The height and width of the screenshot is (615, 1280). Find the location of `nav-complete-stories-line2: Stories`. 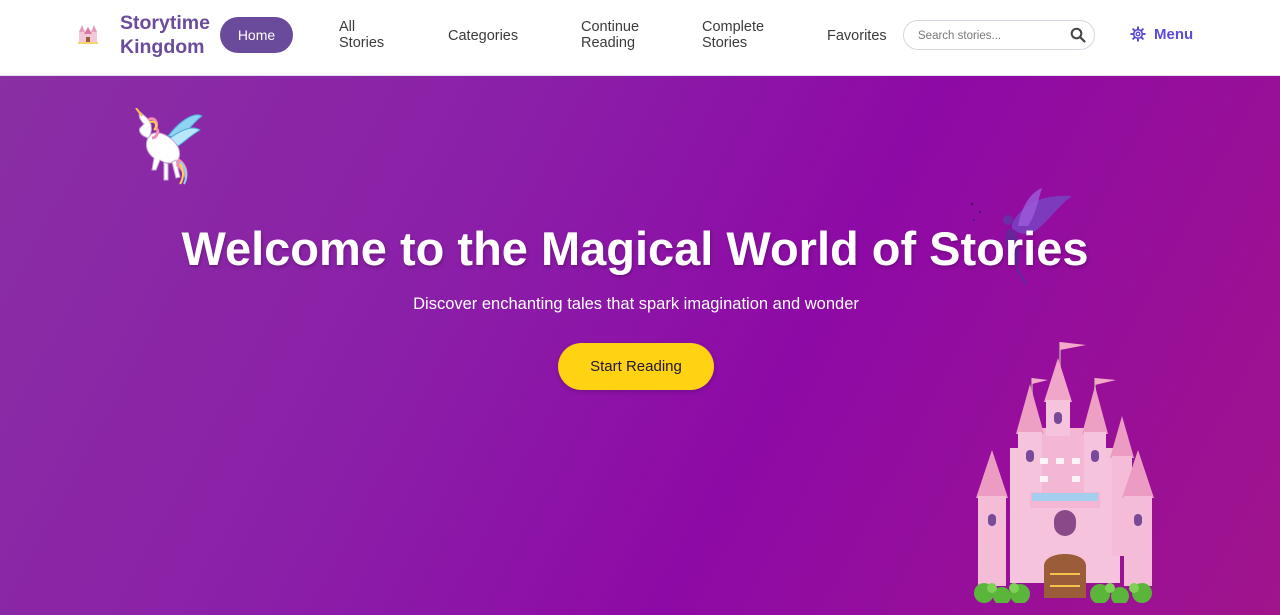

nav-complete-stories-line2: Stories is located at coordinates (725, 43).